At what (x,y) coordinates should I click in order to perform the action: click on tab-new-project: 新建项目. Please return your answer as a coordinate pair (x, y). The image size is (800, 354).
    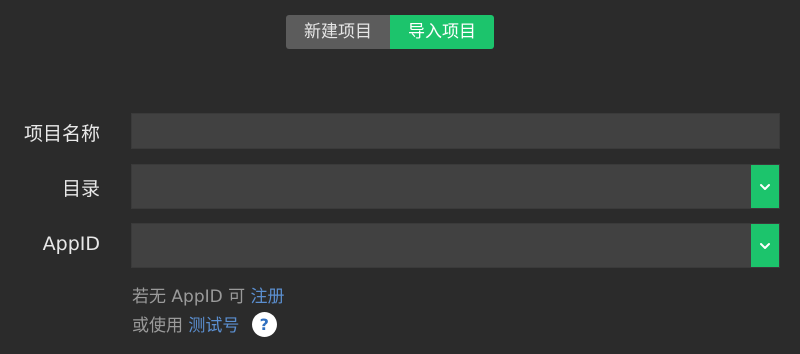
    Looking at the image, I should click on (338, 32).